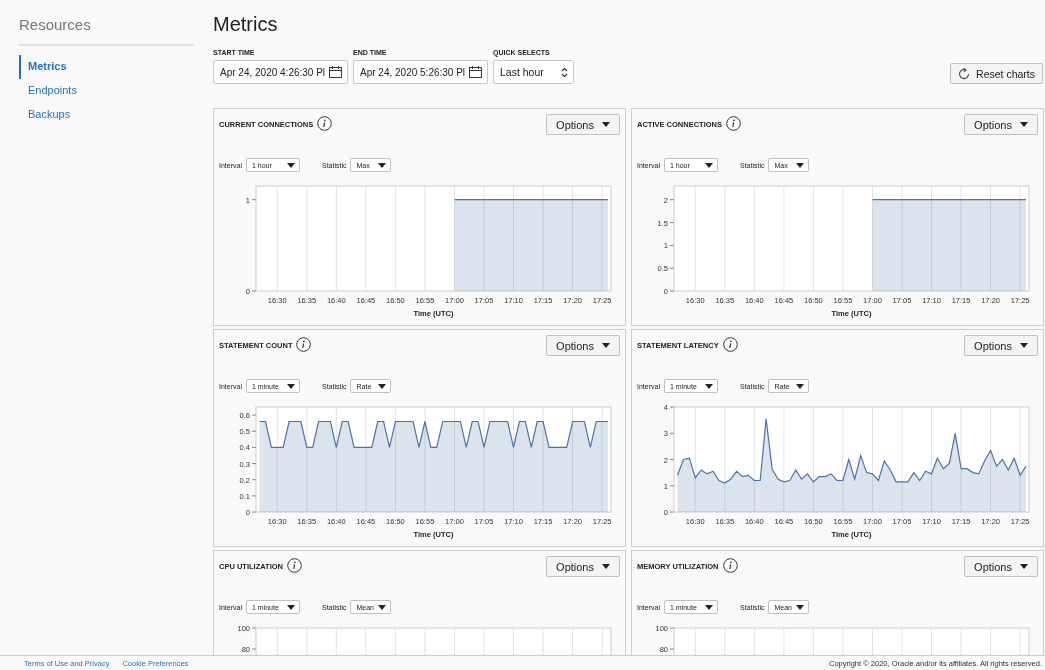  What do you see at coordinates (55, 25) in the screenshot?
I see `sidebar-title: Resources` at bounding box center [55, 25].